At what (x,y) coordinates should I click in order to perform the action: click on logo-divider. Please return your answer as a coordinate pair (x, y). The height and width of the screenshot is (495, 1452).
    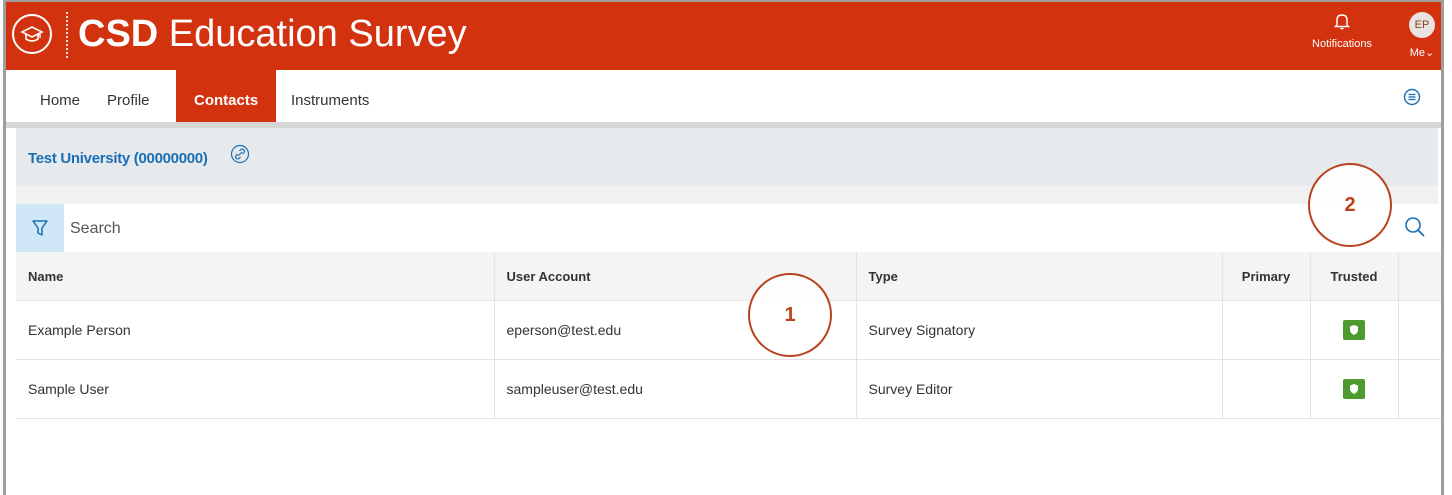
    Looking at the image, I should click on (67, 35).